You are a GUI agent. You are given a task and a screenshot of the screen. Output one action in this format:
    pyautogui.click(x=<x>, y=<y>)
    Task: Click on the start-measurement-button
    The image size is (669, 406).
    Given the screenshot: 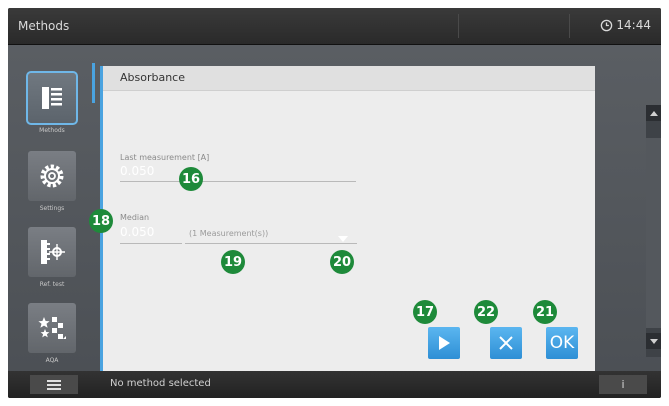 What is the action you would take?
    pyautogui.click(x=444, y=343)
    